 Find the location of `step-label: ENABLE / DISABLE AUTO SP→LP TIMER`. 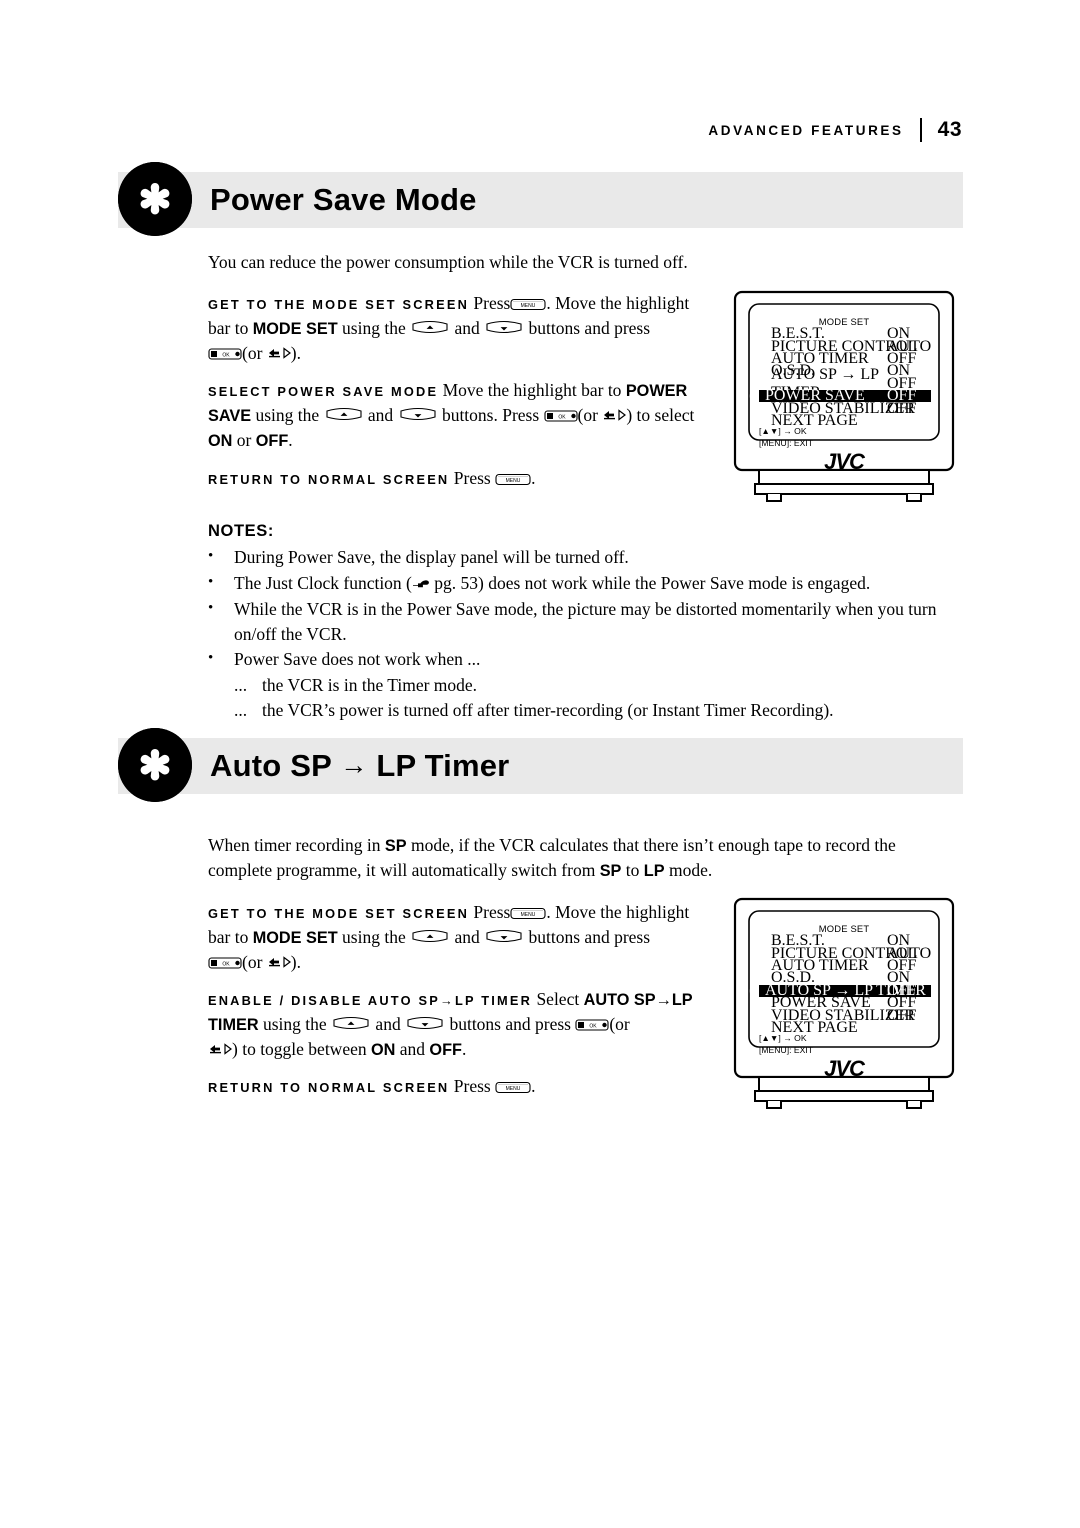

step-label: ENABLE / DISABLE AUTO SP→LP TIMER is located at coordinates (370, 1000).